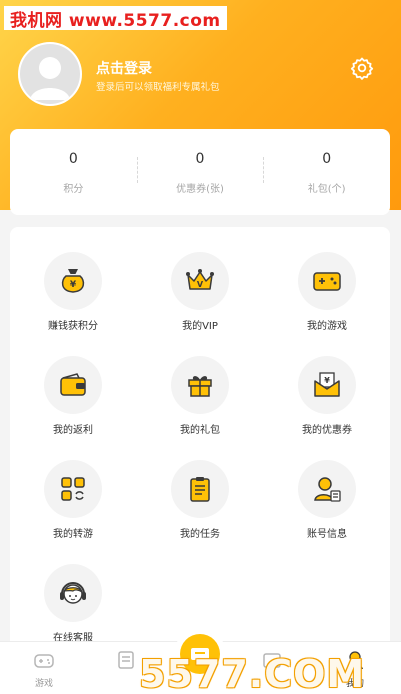 This screenshot has height=694, width=401. I want to click on menu-item-coupons: ¥ 我的优惠券, so click(327, 396).